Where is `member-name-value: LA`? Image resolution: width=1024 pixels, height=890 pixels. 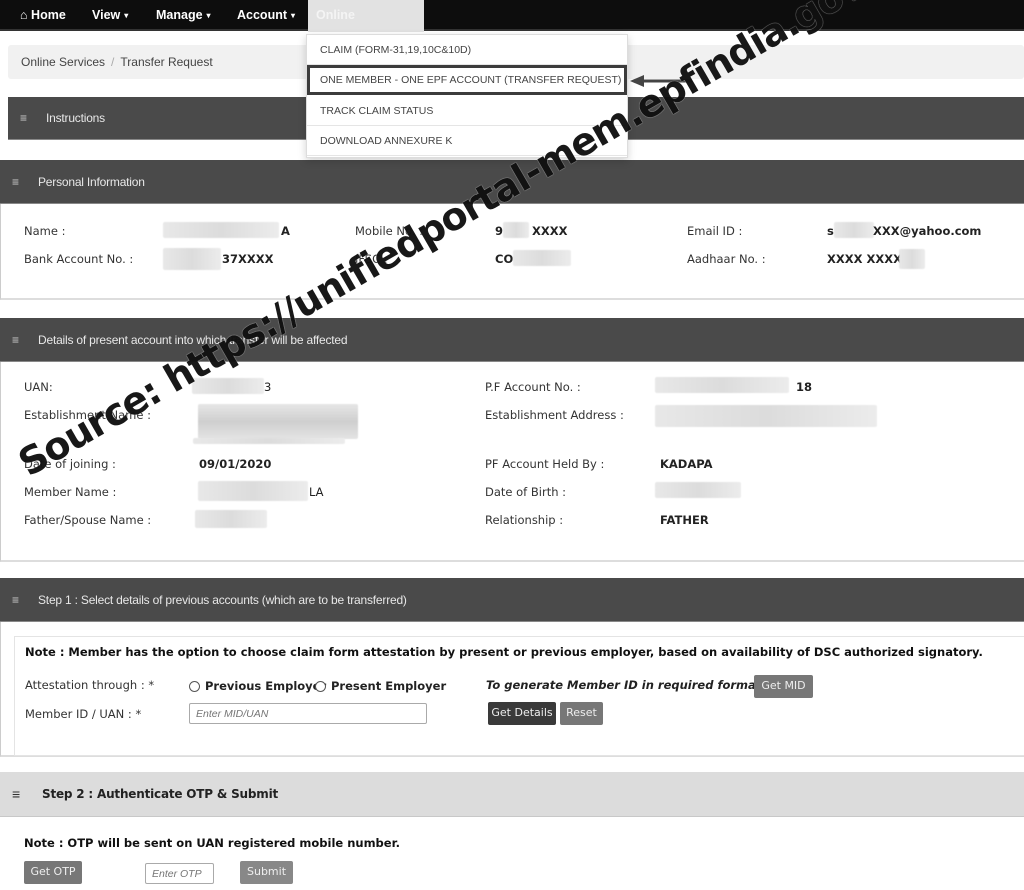 member-name-value: LA is located at coordinates (316, 492).